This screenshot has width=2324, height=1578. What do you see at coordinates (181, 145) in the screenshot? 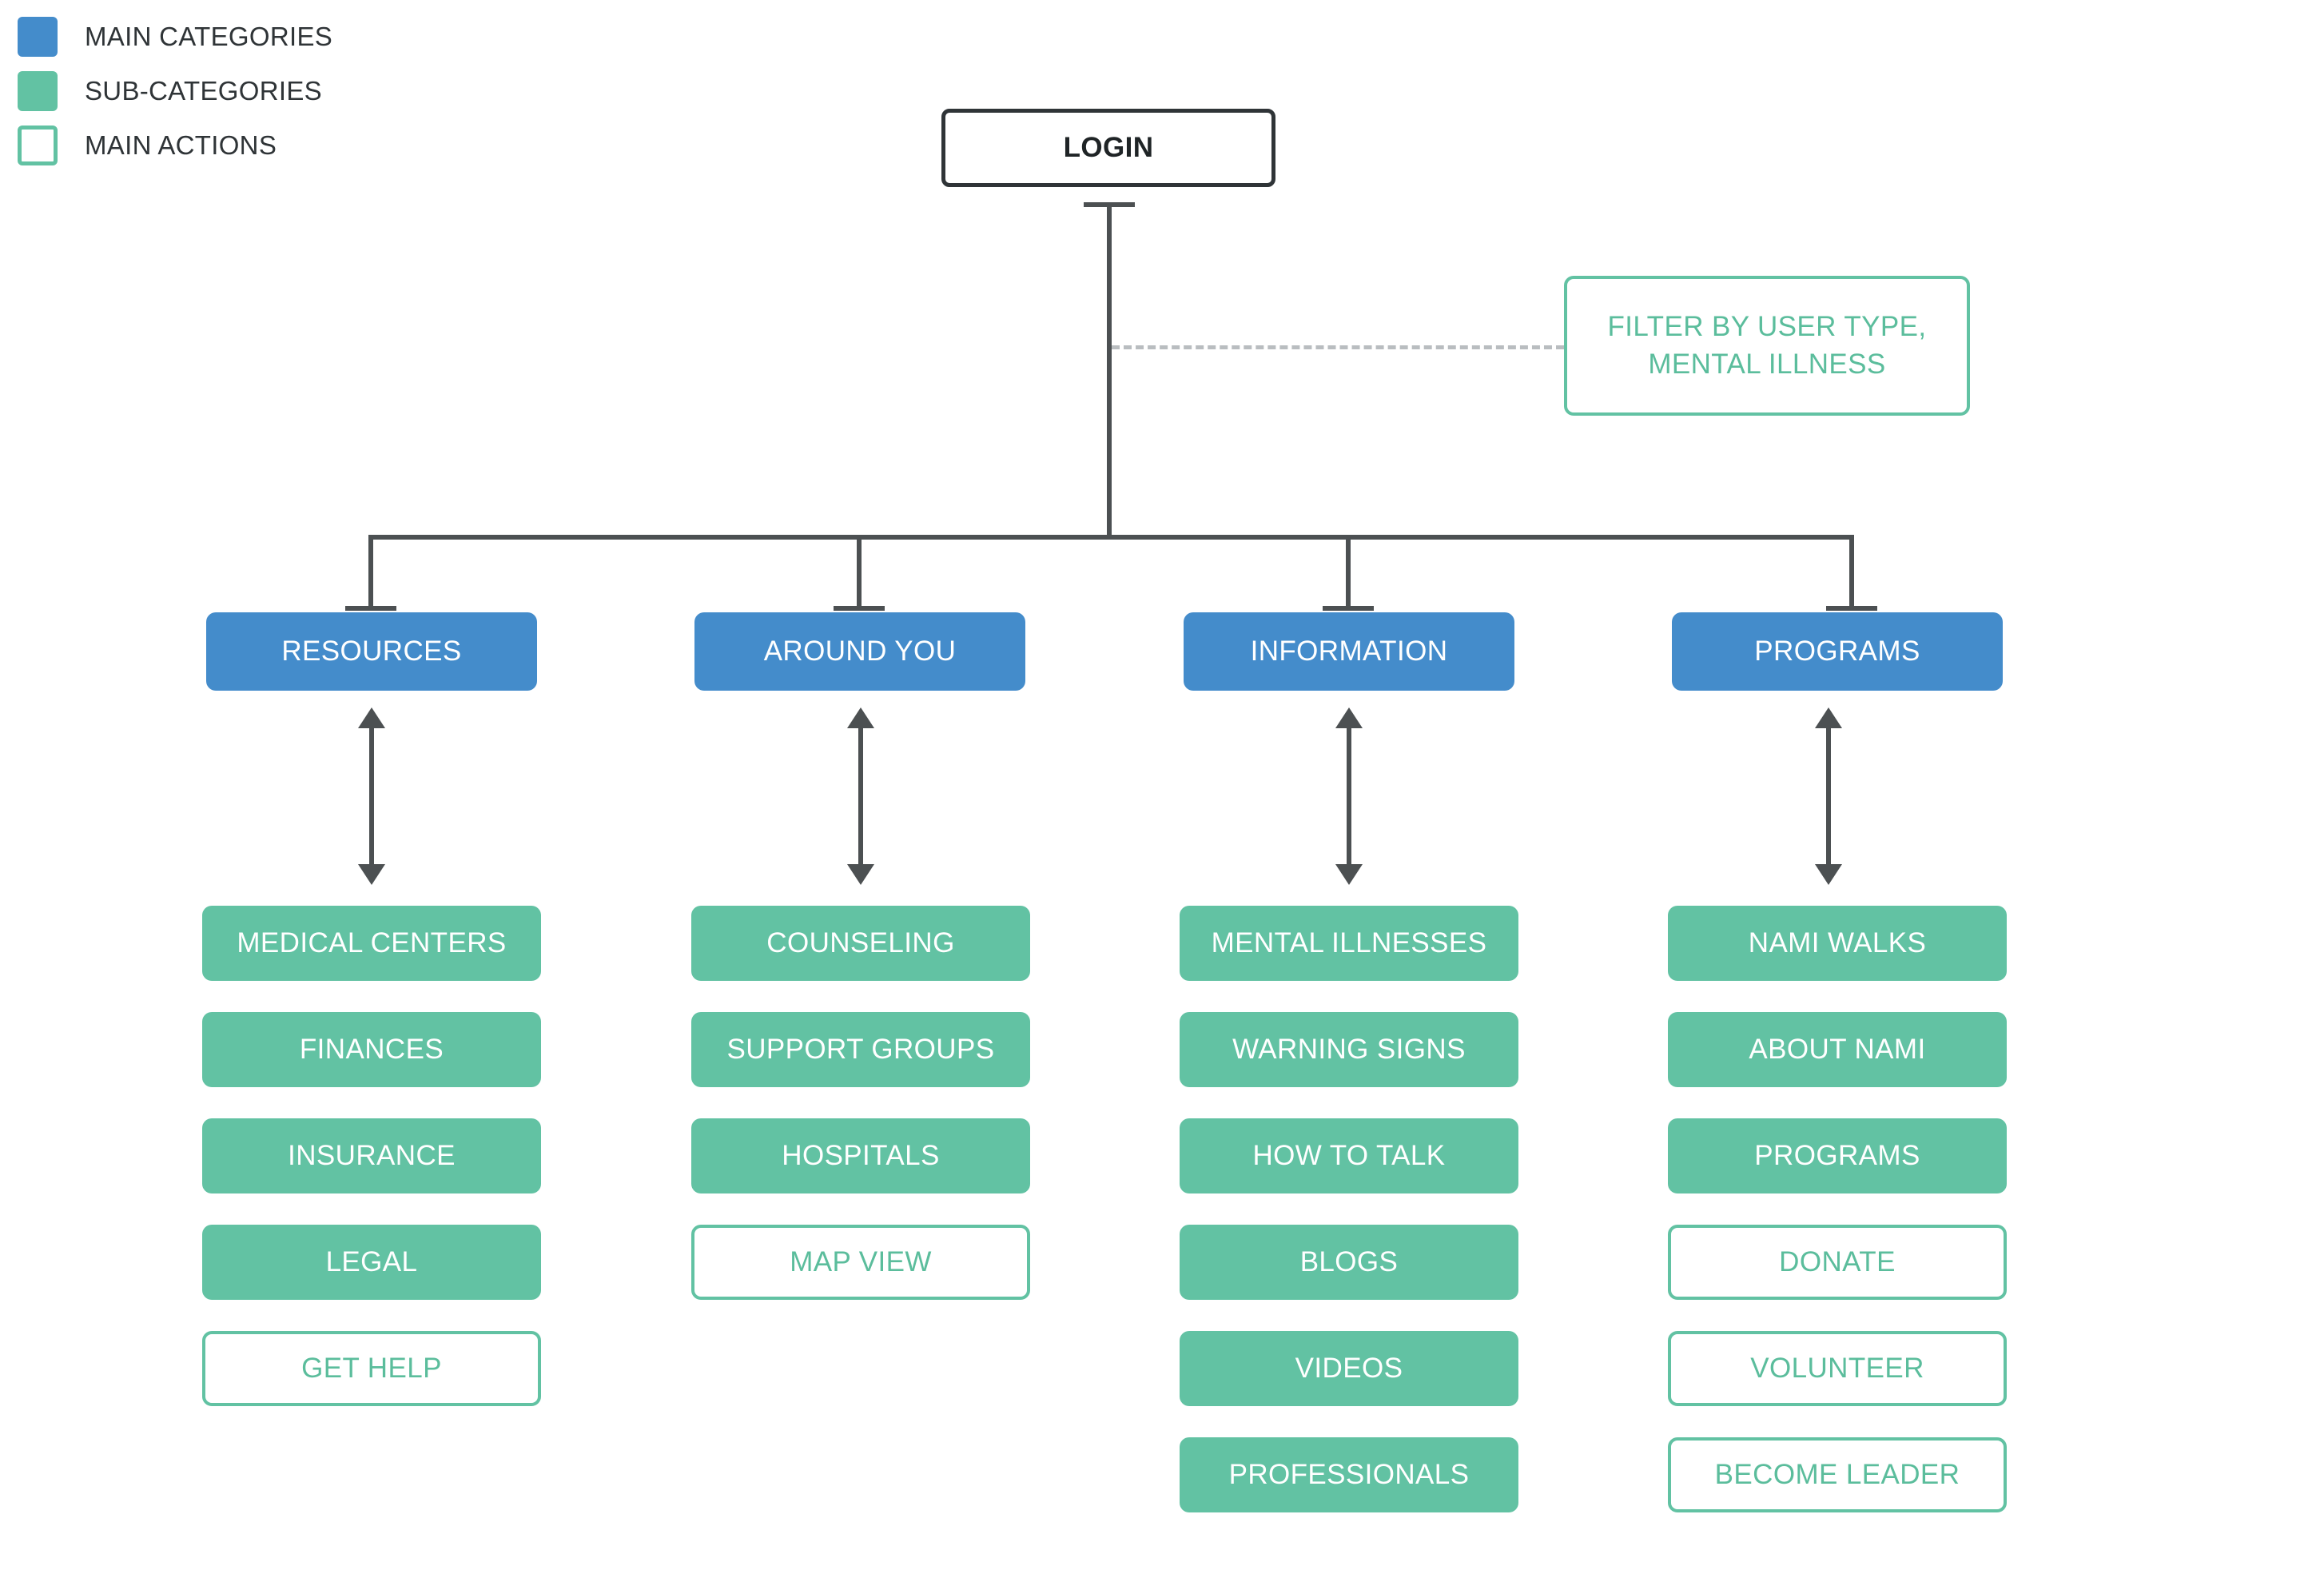
I see `legend-item-label: MAIN ACTIONS` at bounding box center [181, 145].